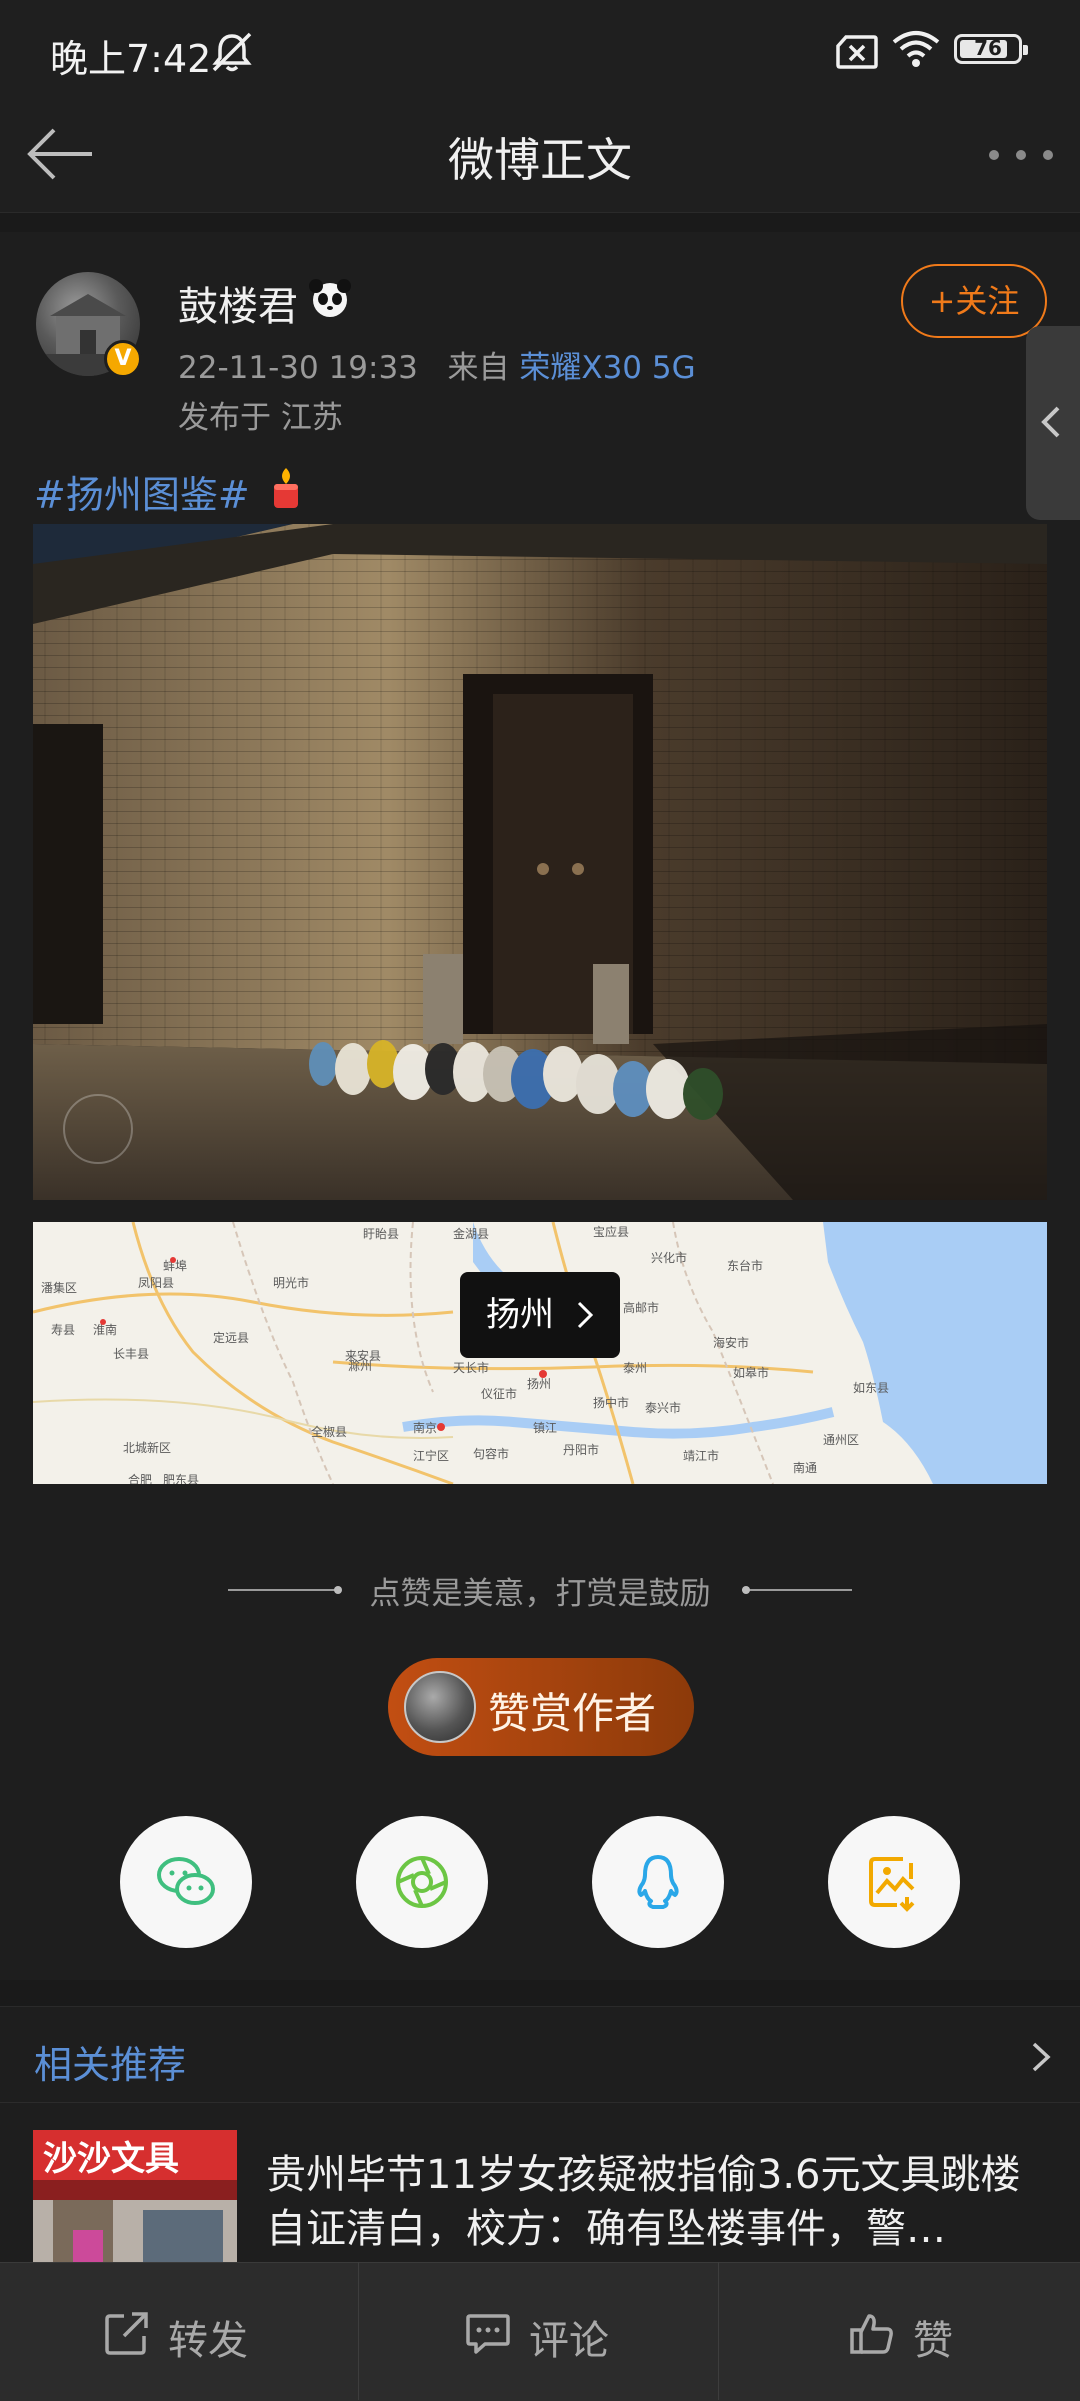 Image resolution: width=1080 pixels, height=2401 pixels. What do you see at coordinates (208, 2341) in the screenshot?
I see `repost-label: 转发` at bounding box center [208, 2341].